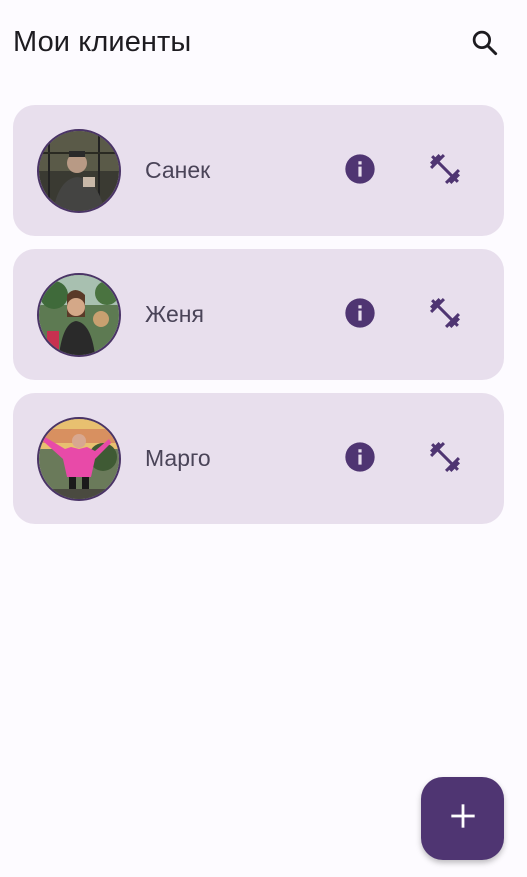  I want to click on plus-icon, so click(463, 818).